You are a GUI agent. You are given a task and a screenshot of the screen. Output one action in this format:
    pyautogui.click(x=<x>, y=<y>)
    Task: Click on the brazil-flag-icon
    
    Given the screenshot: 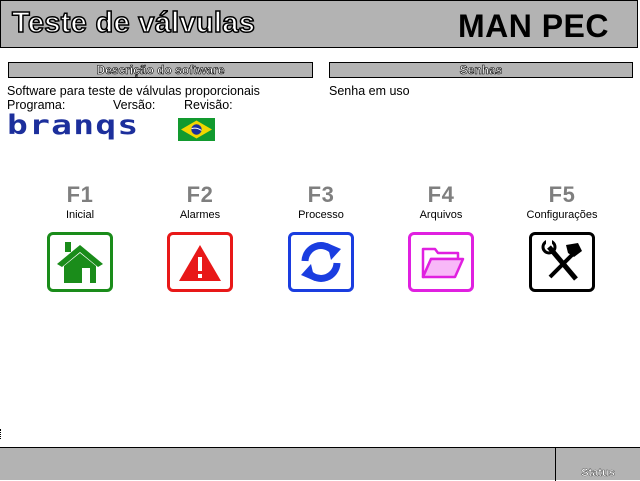 What is the action you would take?
    pyautogui.click(x=196, y=129)
    